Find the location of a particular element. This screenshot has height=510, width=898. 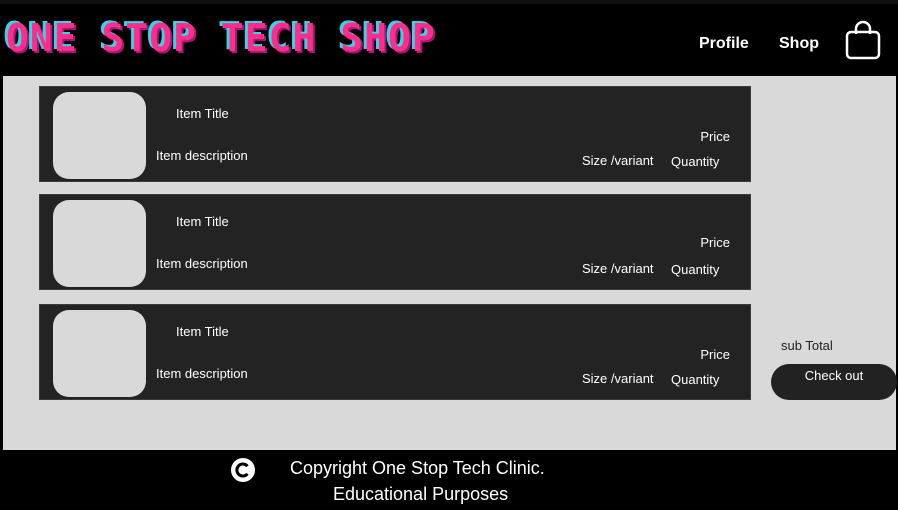

footer-copyright-text: Copyright One Stop Tech Clinic. is located at coordinates (417, 468).